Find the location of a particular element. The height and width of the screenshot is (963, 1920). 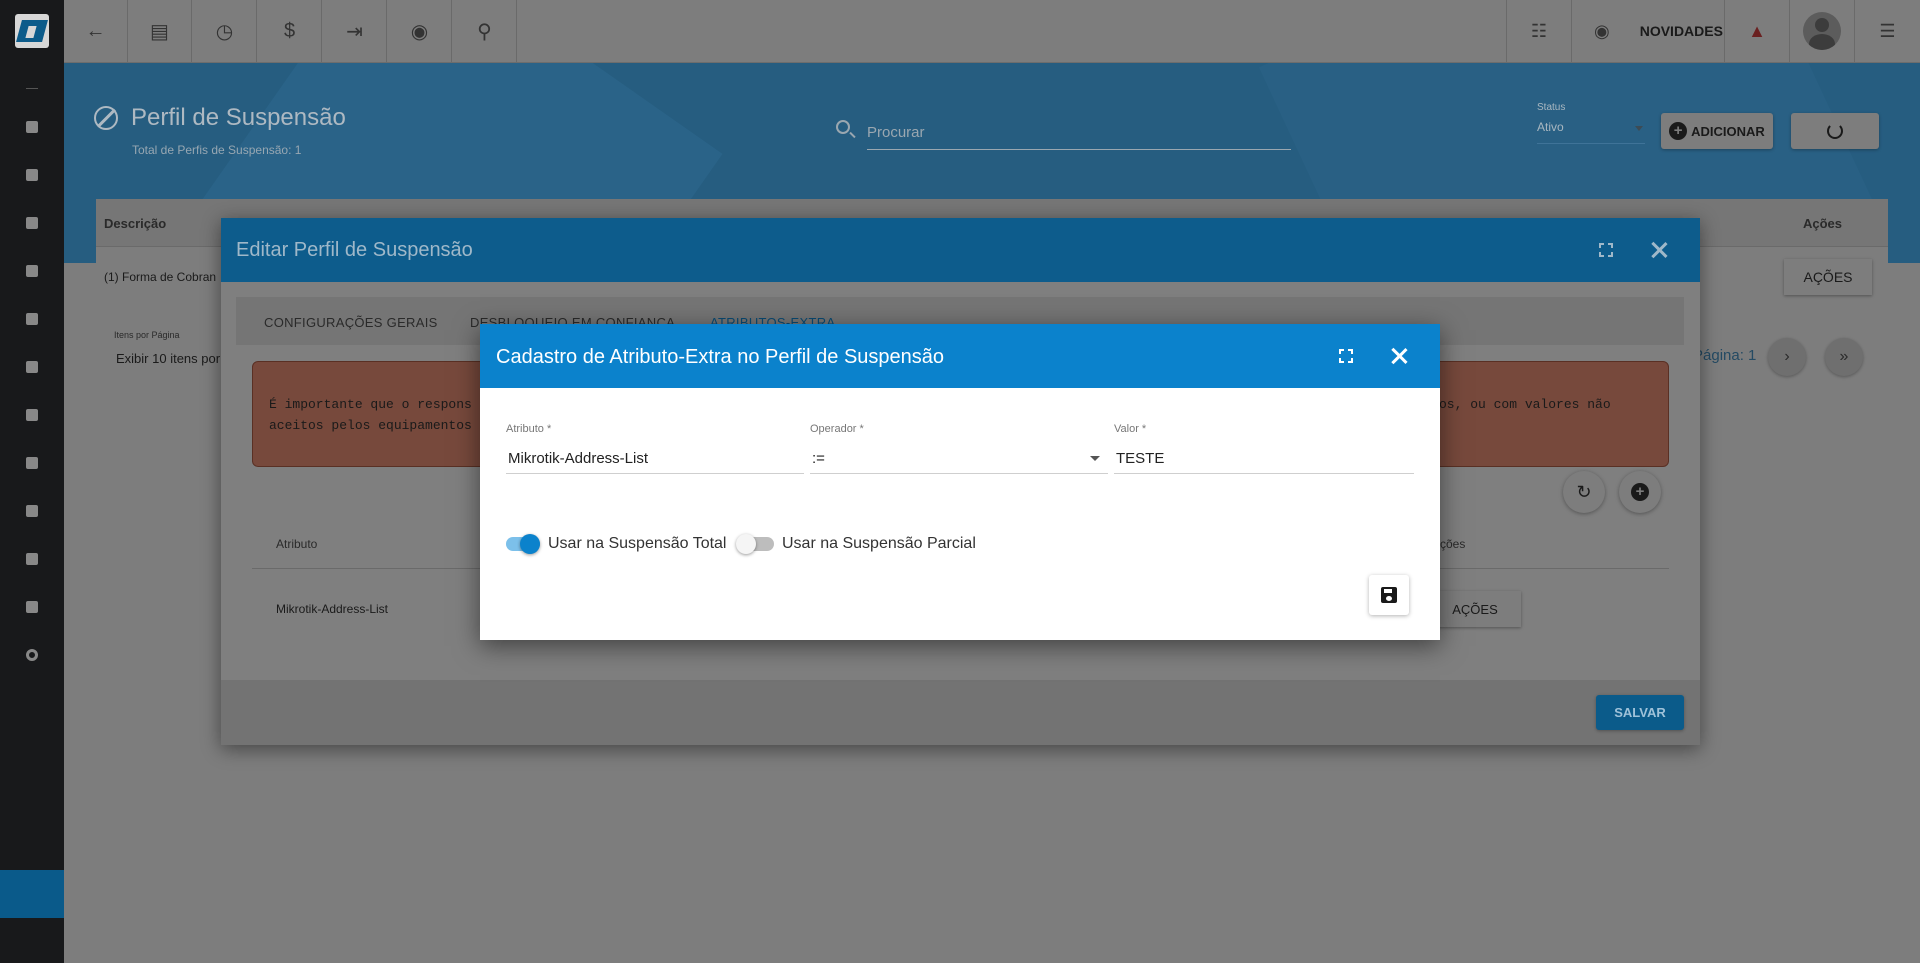

toggle-total-label: Usar na Suspensão Total is located at coordinates (637, 543).